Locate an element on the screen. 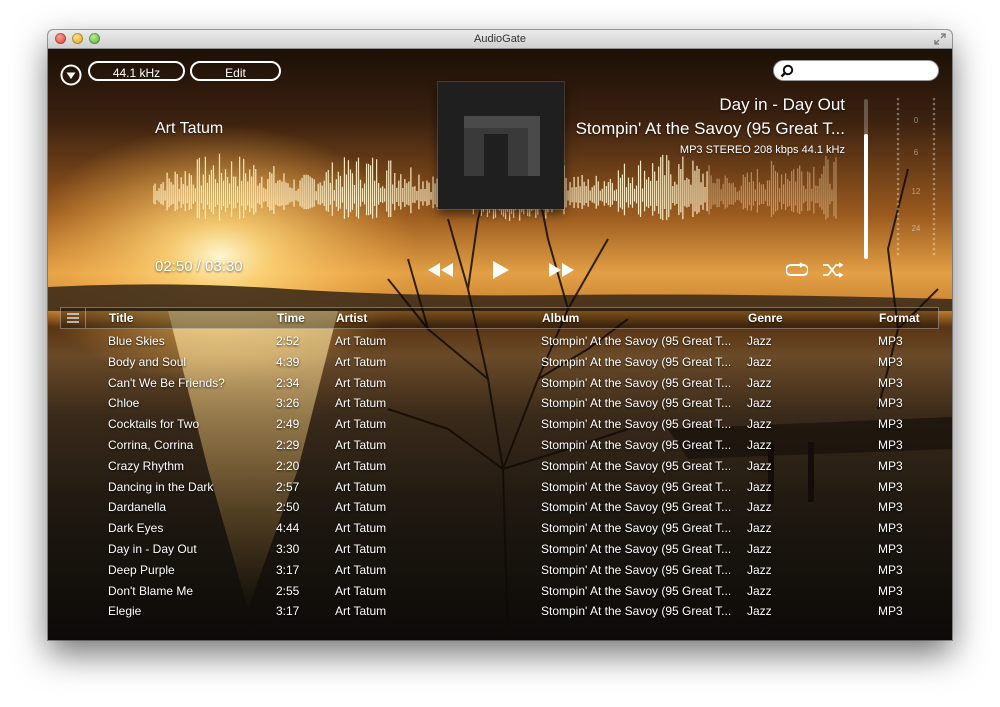 The image size is (1000, 707). column-header-artist: Artist is located at coordinates (426, 318).